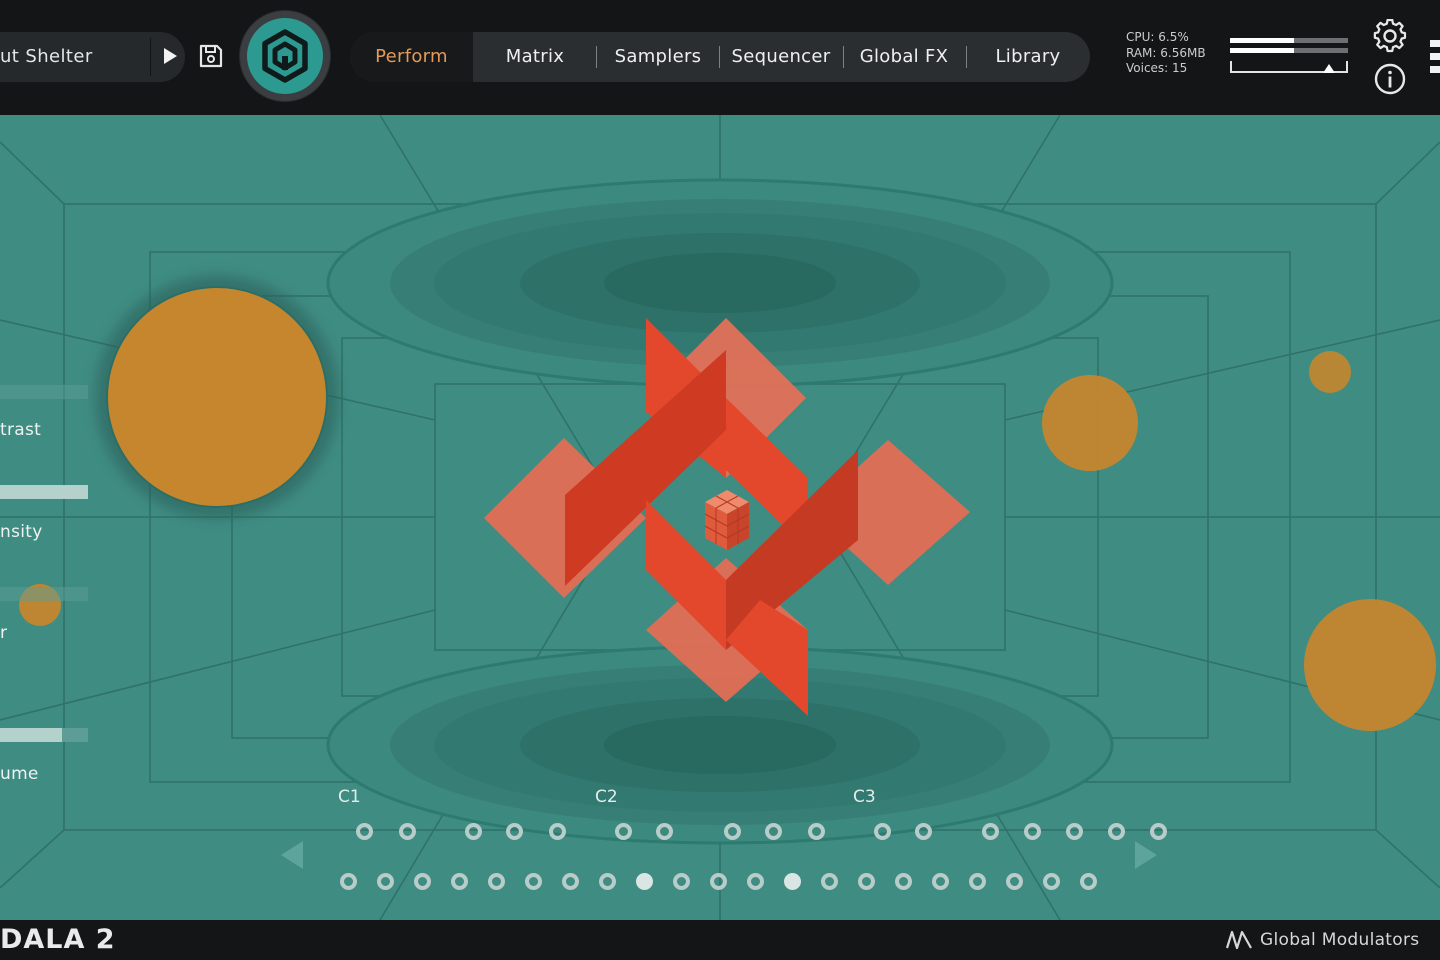  Describe the element at coordinates (349, 797) in the screenshot. I see `row-label-c1: C1` at that location.